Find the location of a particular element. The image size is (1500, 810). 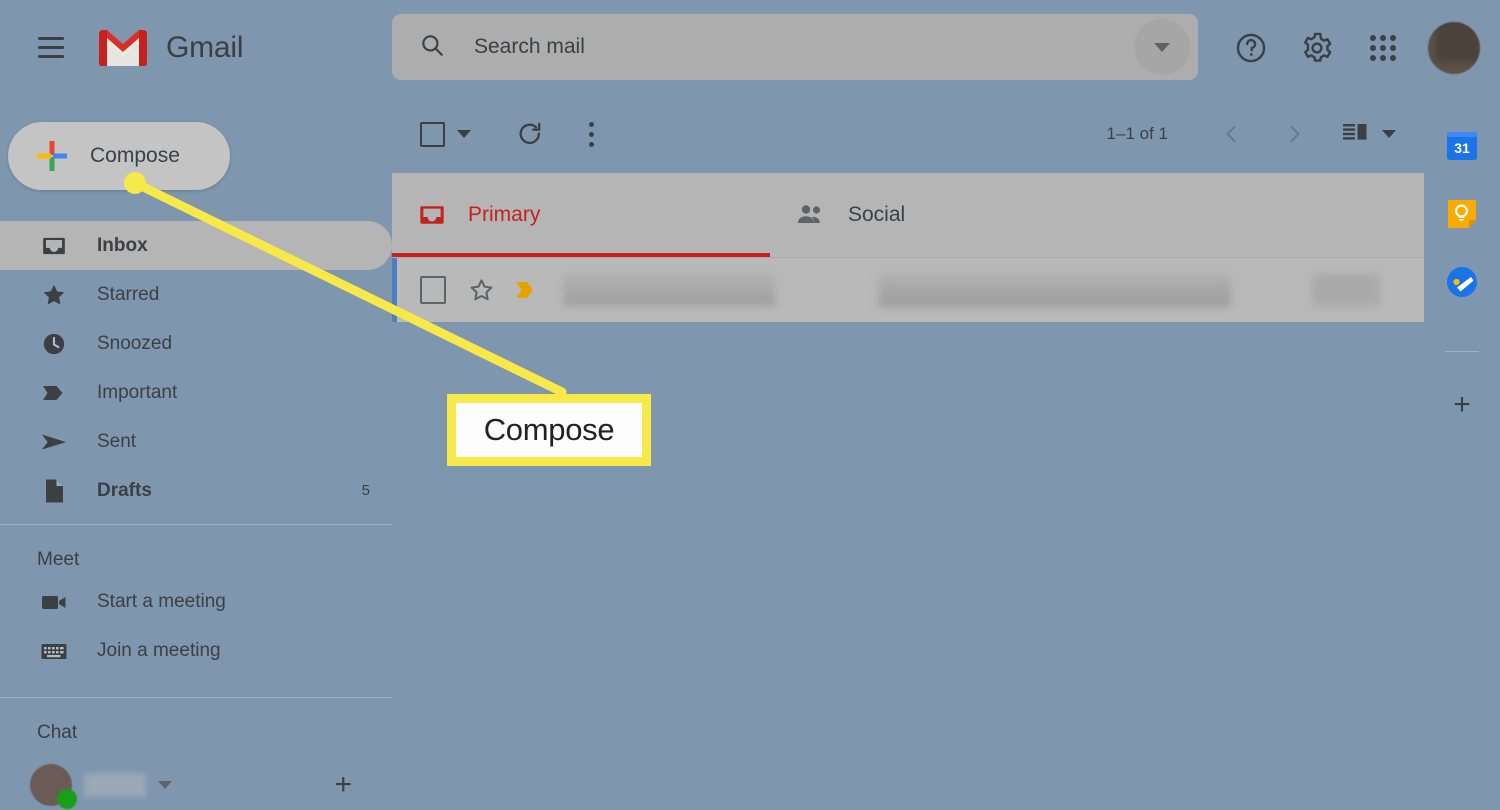

table-row is located at coordinates (908, 289).